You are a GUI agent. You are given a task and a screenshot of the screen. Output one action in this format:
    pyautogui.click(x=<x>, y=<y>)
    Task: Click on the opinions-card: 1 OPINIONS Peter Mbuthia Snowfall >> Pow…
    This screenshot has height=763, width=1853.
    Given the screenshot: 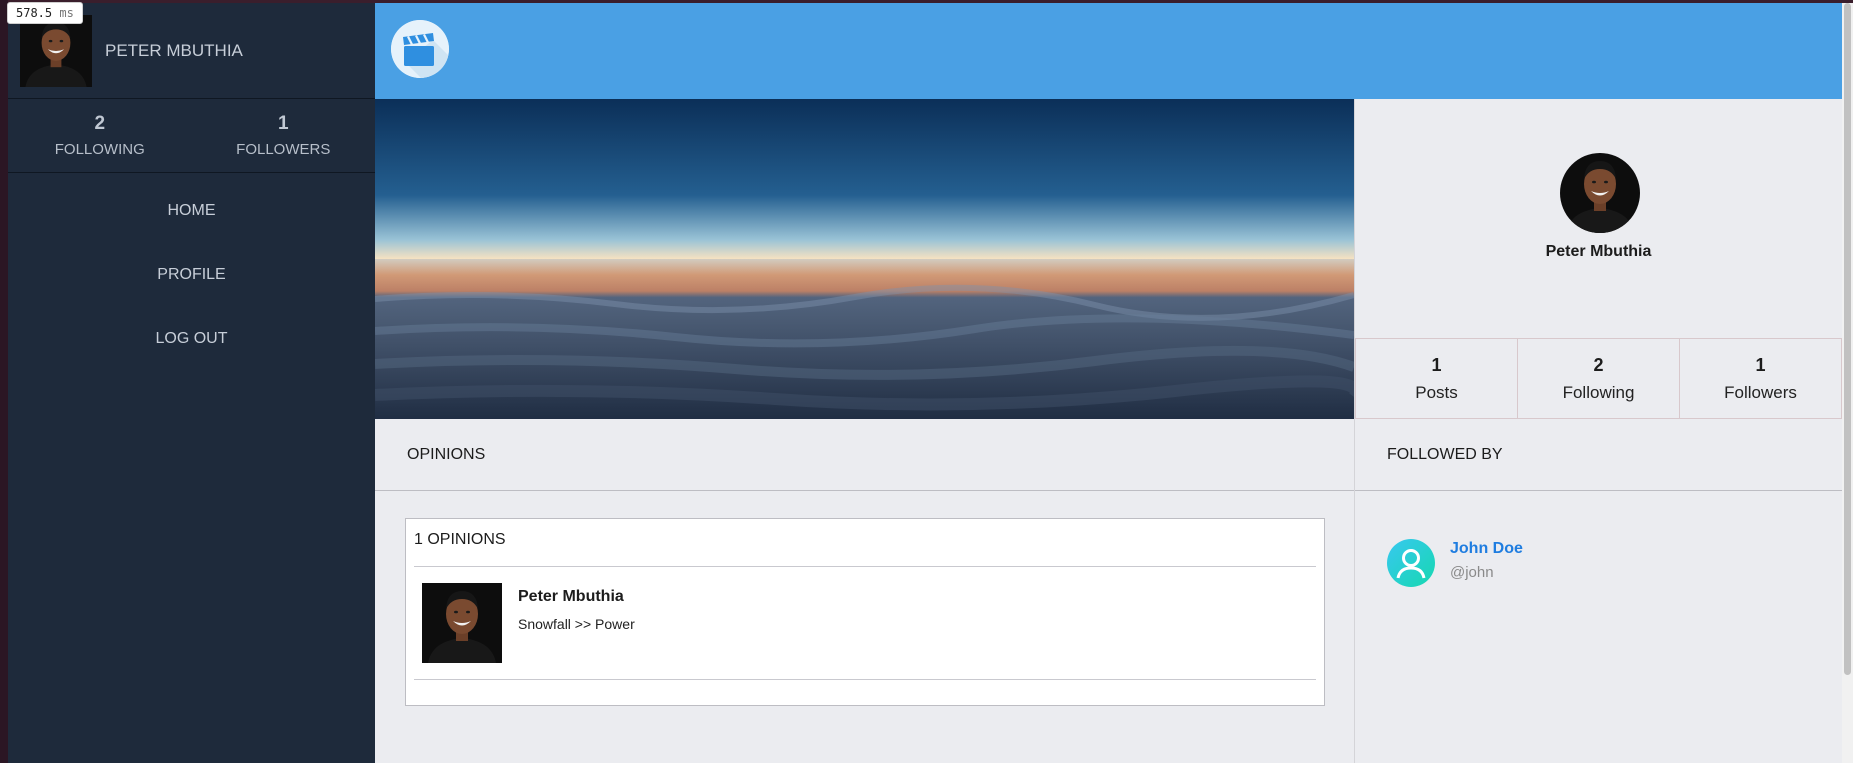 What is the action you would take?
    pyautogui.click(x=865, y=612)
    